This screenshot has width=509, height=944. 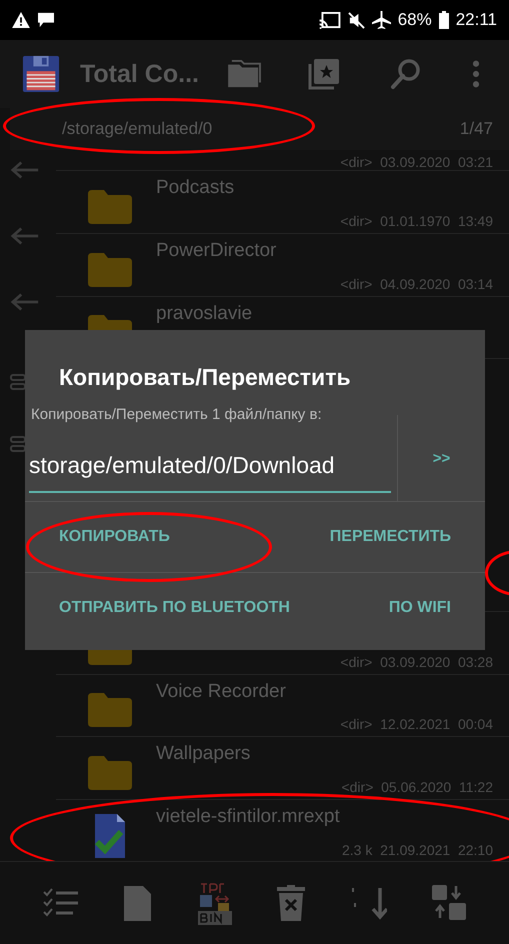 I want to click on file-details: <dir> 03.09.2020 03:21, so click(x=416, y=162).